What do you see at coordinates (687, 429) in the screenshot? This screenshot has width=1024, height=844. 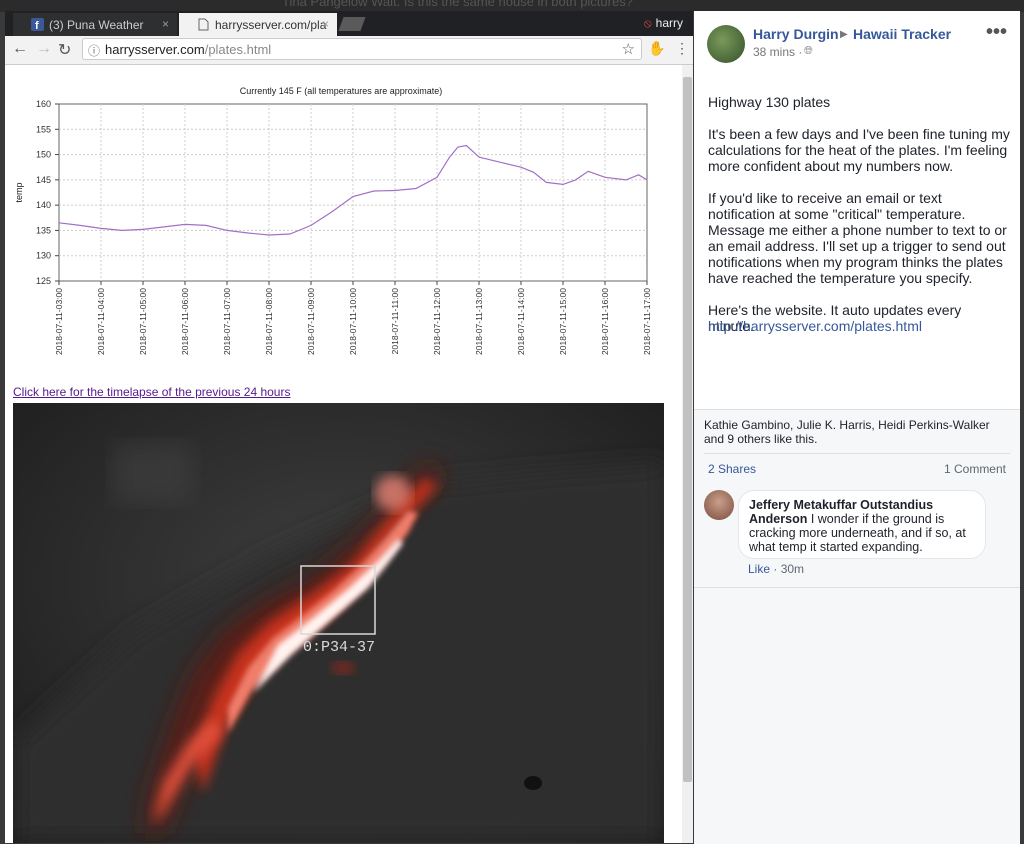 I see `scrollbar-thumb` at bounding box center [687, 429].